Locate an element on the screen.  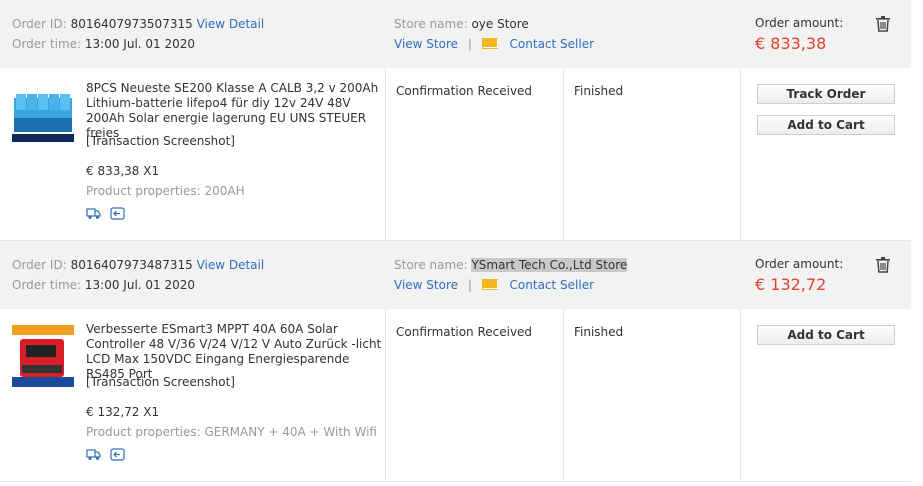
order-amount: € 132,72 is located at coordinates (791, 284).